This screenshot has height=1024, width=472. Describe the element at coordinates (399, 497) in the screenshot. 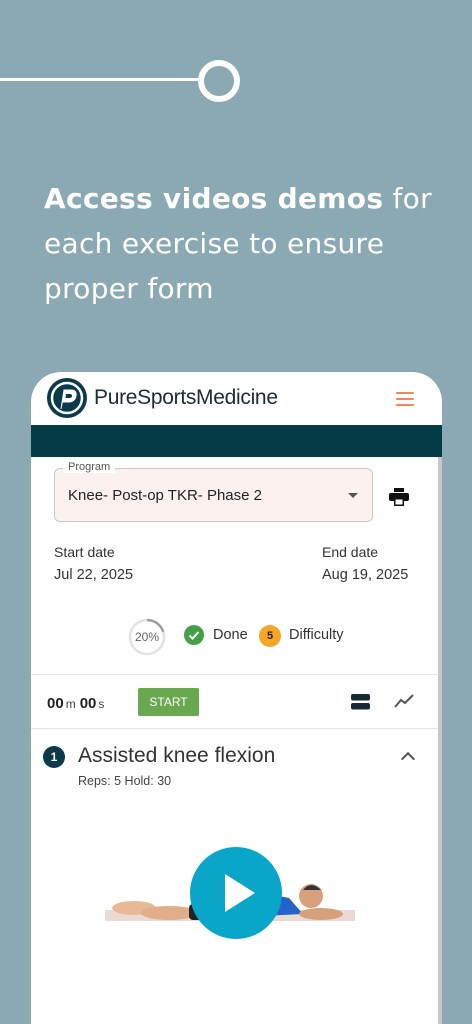

I see `print-icon` at that location.